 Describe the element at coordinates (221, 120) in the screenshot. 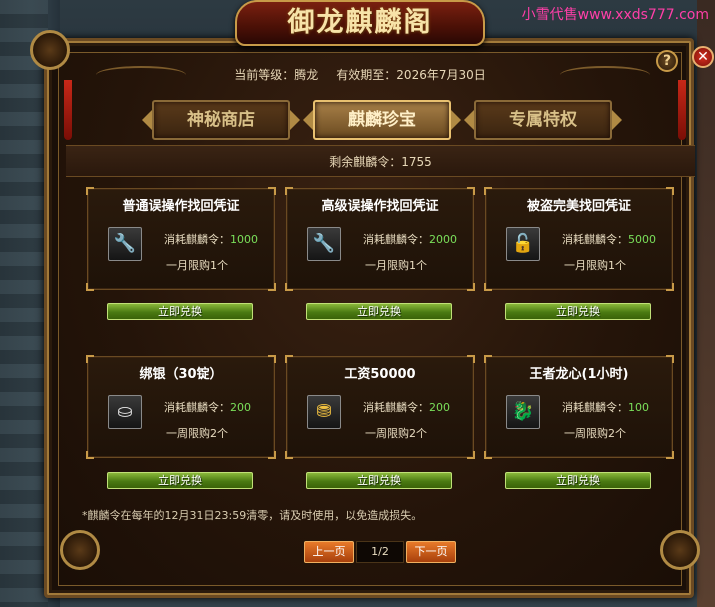

I see `tab-mystery-shop: 神秘商店` at that location.